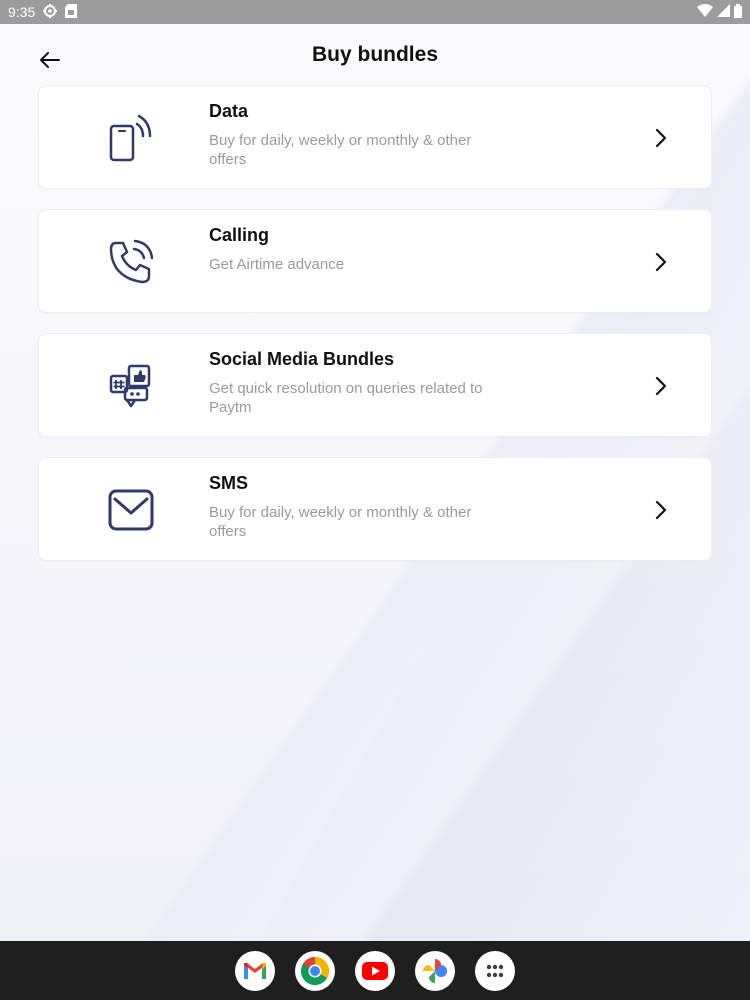  I want to click on card-title: Calling, so click(239, 235).